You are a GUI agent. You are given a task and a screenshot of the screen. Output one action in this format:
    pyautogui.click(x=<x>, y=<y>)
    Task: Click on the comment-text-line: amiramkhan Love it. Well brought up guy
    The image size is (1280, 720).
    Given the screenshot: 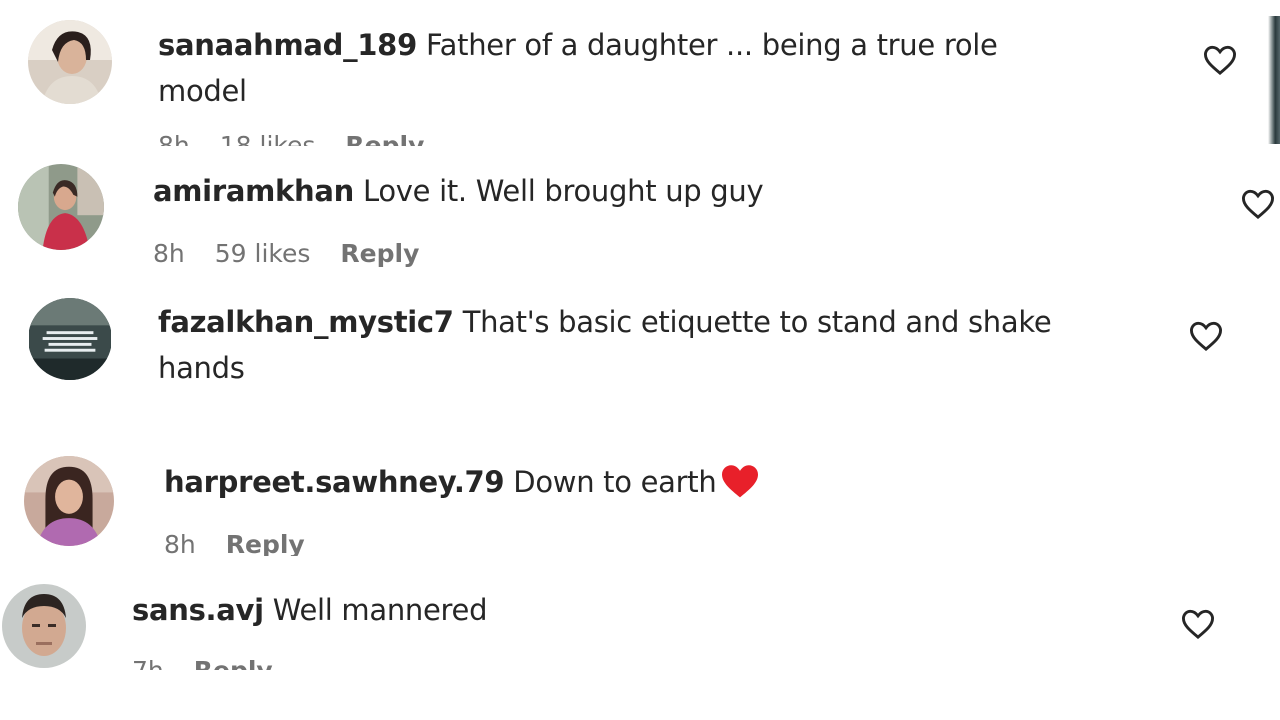 What is the action you would take?
    pyautogui.click(x=458, y=191)
    